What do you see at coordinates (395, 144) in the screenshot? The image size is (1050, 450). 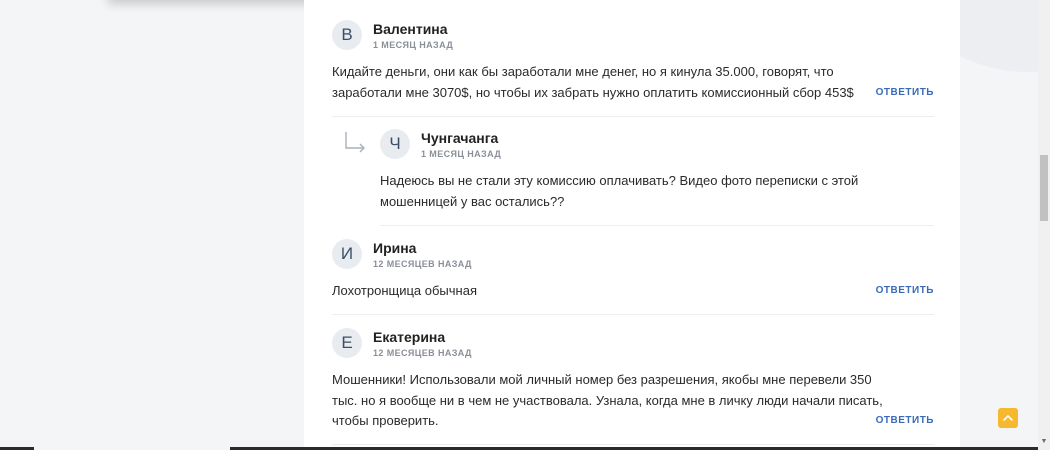 I see `avatar: Ч` at bounding box center [395, 144].